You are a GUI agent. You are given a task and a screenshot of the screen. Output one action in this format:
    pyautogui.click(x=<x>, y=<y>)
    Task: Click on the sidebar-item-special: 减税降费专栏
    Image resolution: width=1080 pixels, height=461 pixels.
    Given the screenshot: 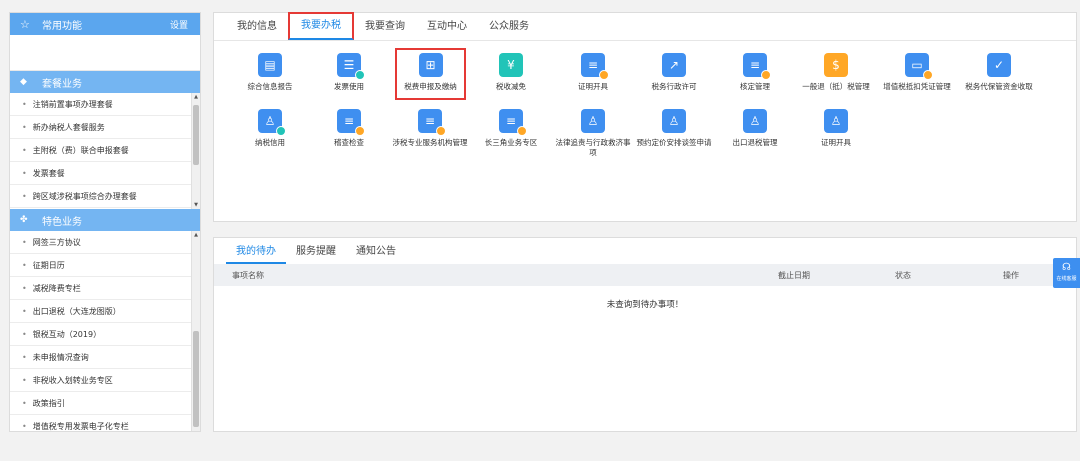 What is the action you would take?
    pyautogui.click(x=105, y=288)
    